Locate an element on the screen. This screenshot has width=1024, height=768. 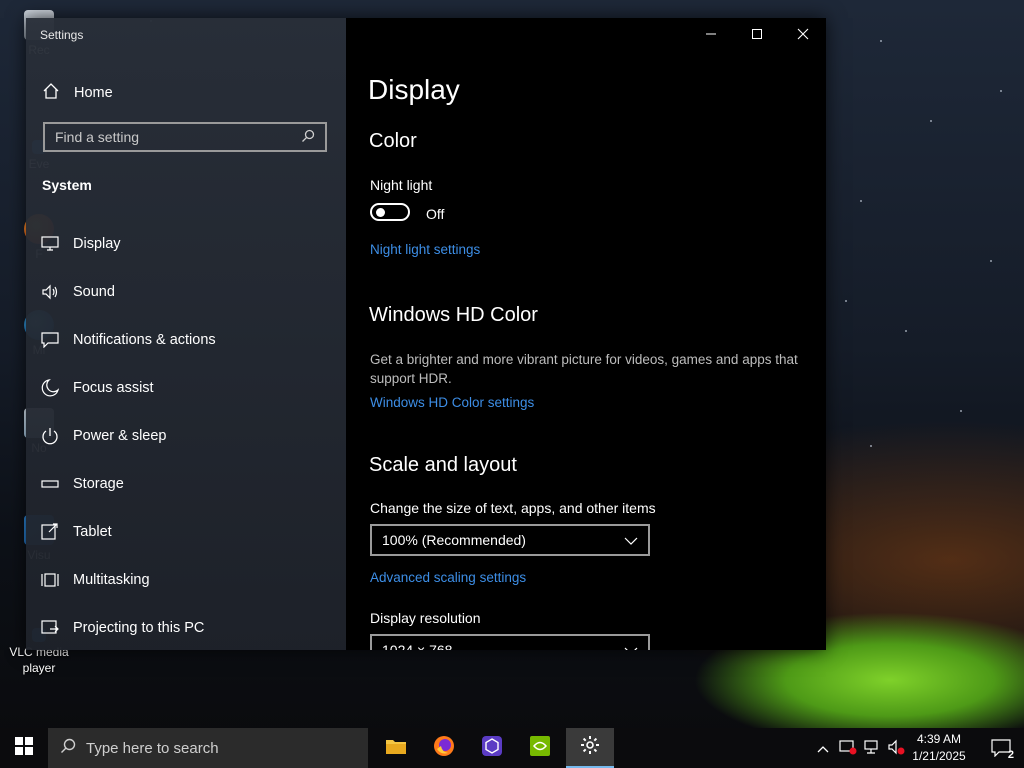
night-light-toggle is located at coordinates (390, 212).